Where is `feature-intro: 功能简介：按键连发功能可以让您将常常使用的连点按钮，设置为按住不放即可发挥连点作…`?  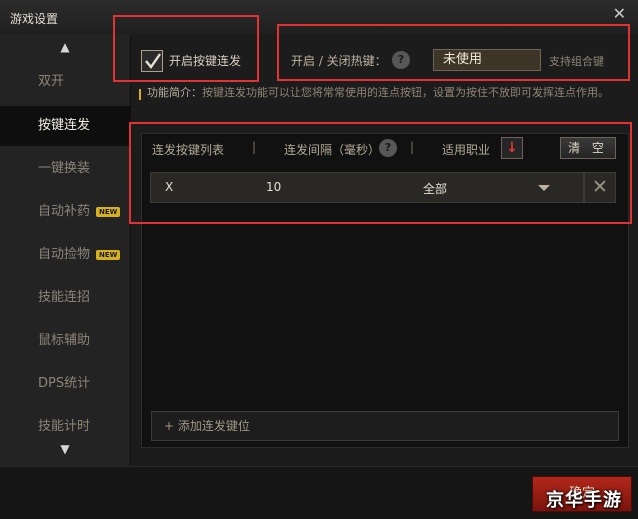 feature-intro: 功能简介：按键连发功能可以让您将常常使用的连点按钮，设置为按住不放即可发挥连点作… is located at coordinates (389, 92).